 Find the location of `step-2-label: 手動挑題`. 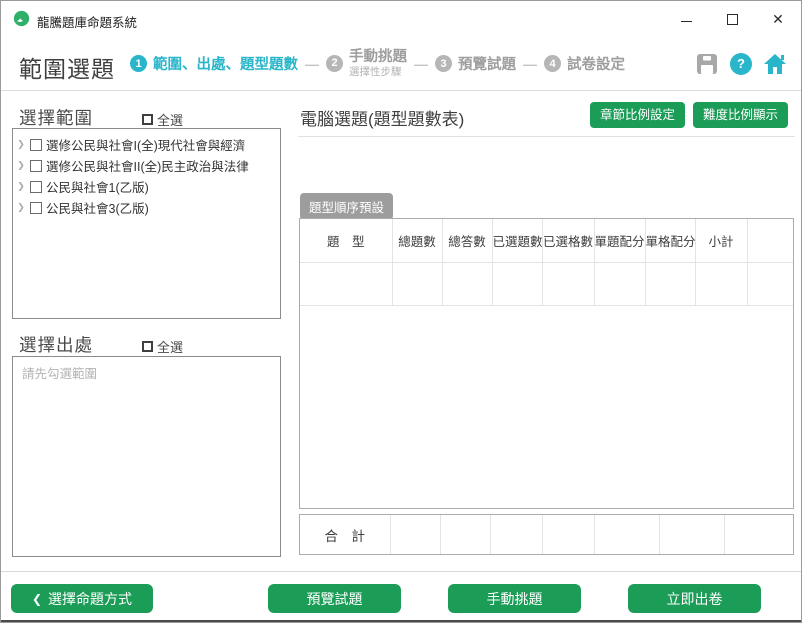

step-2-label: 手動挑題 is located at coordinates (378, 57).